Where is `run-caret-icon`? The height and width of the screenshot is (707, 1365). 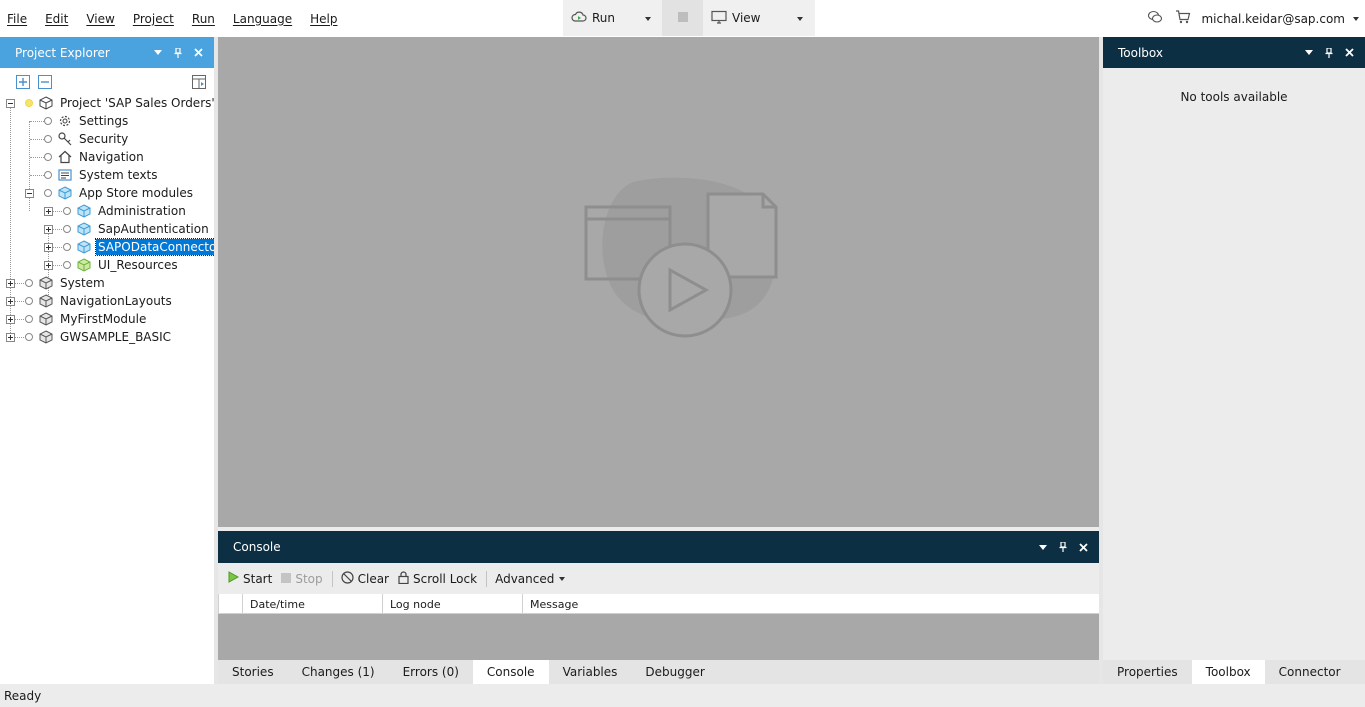
run-caret-icon is located at coordinates (648, 19).